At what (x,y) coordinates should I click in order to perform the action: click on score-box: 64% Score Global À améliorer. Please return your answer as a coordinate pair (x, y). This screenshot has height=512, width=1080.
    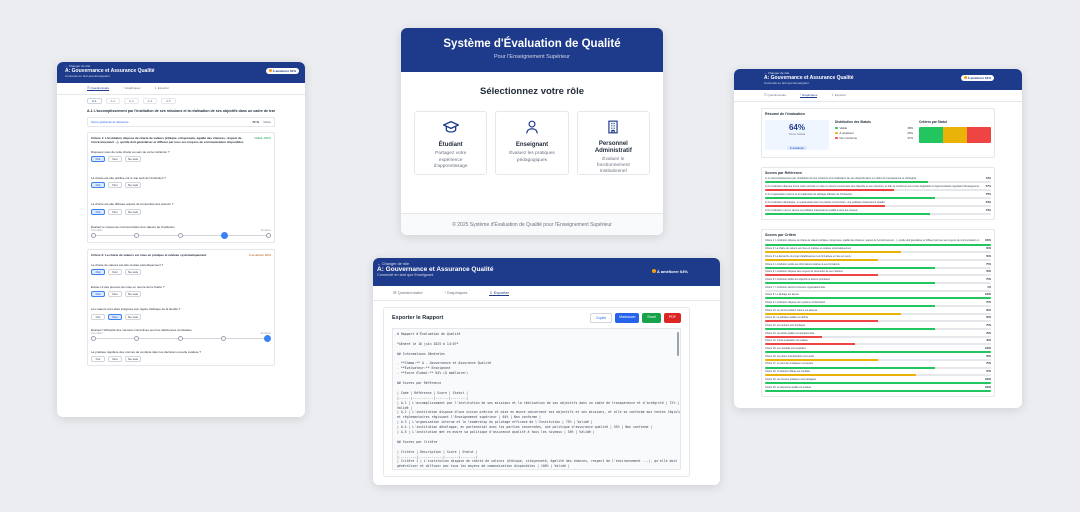
    Looking at the image, I should click on (797, 135).